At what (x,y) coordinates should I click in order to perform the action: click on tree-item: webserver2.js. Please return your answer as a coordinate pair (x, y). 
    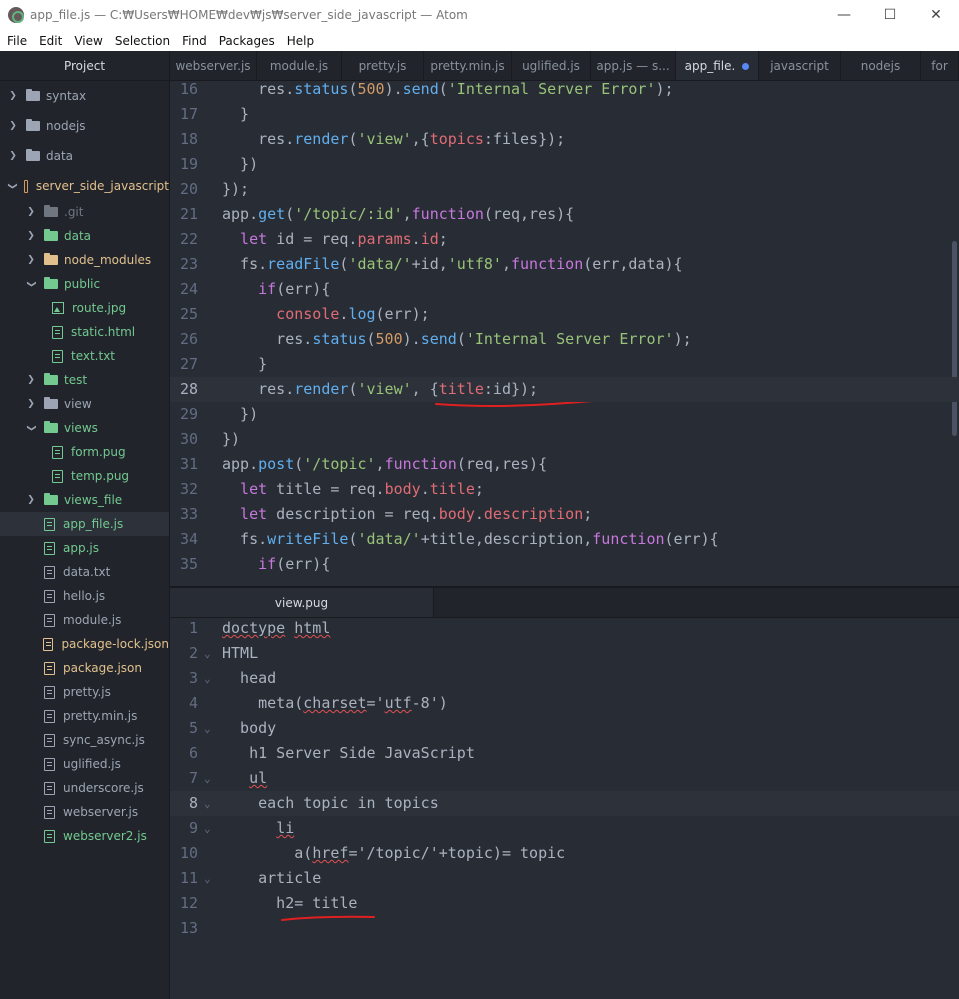
    Looking at the image, I should click on (84, 836).